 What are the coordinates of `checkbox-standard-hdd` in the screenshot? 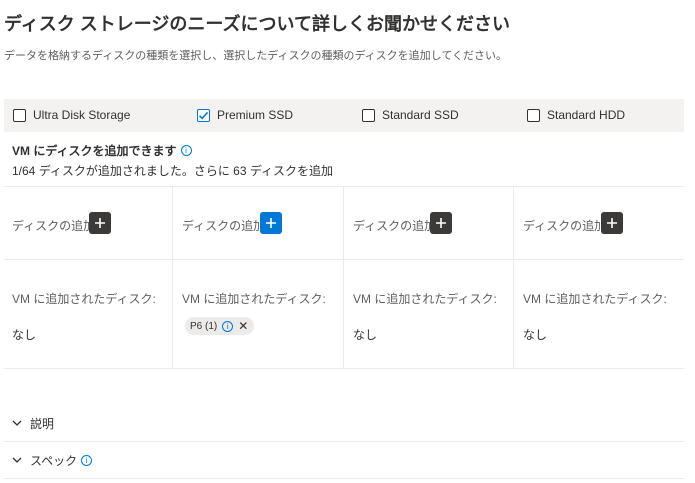 It's located at (533, 115).